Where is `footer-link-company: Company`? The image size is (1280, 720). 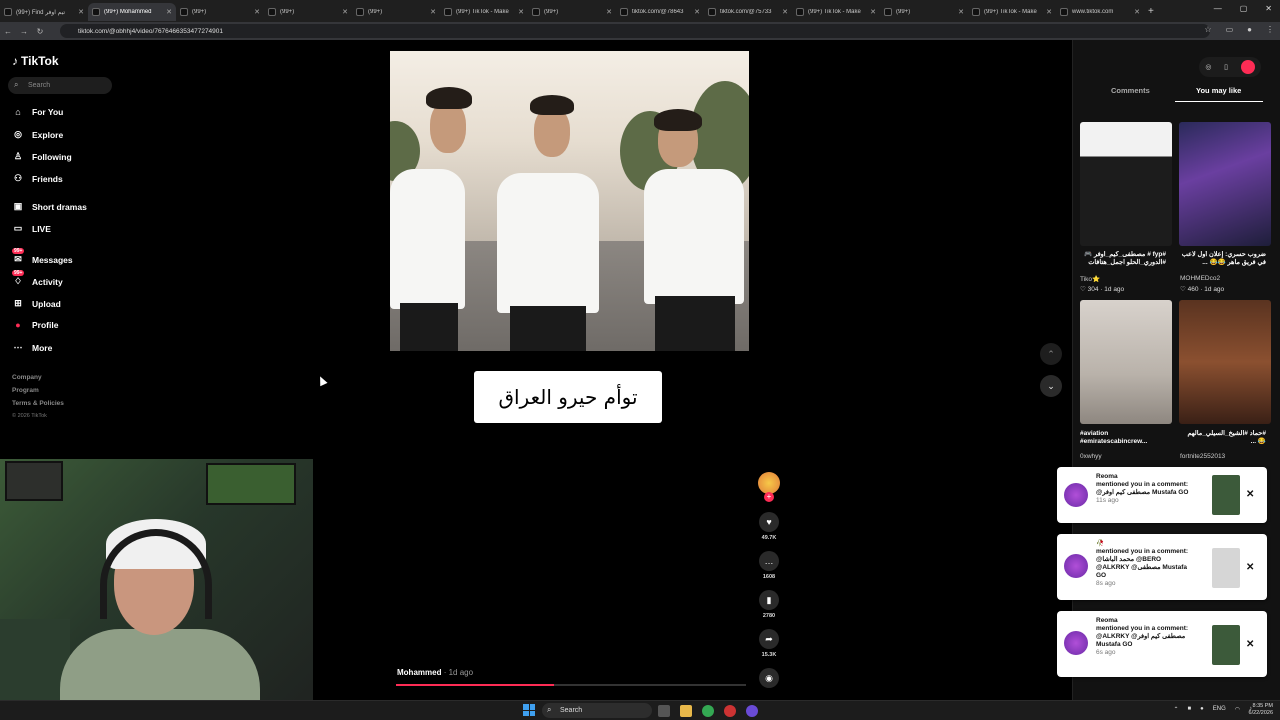
footer-link-company: Company is located at coordinates (27, 377).